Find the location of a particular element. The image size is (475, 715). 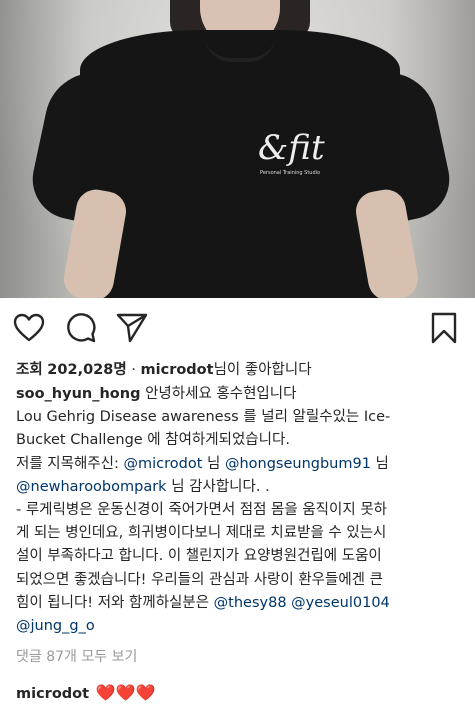

view-count-line: 조회 202,028명 · microdot님이 좋아합니다 is located at coordinates (164, 368).